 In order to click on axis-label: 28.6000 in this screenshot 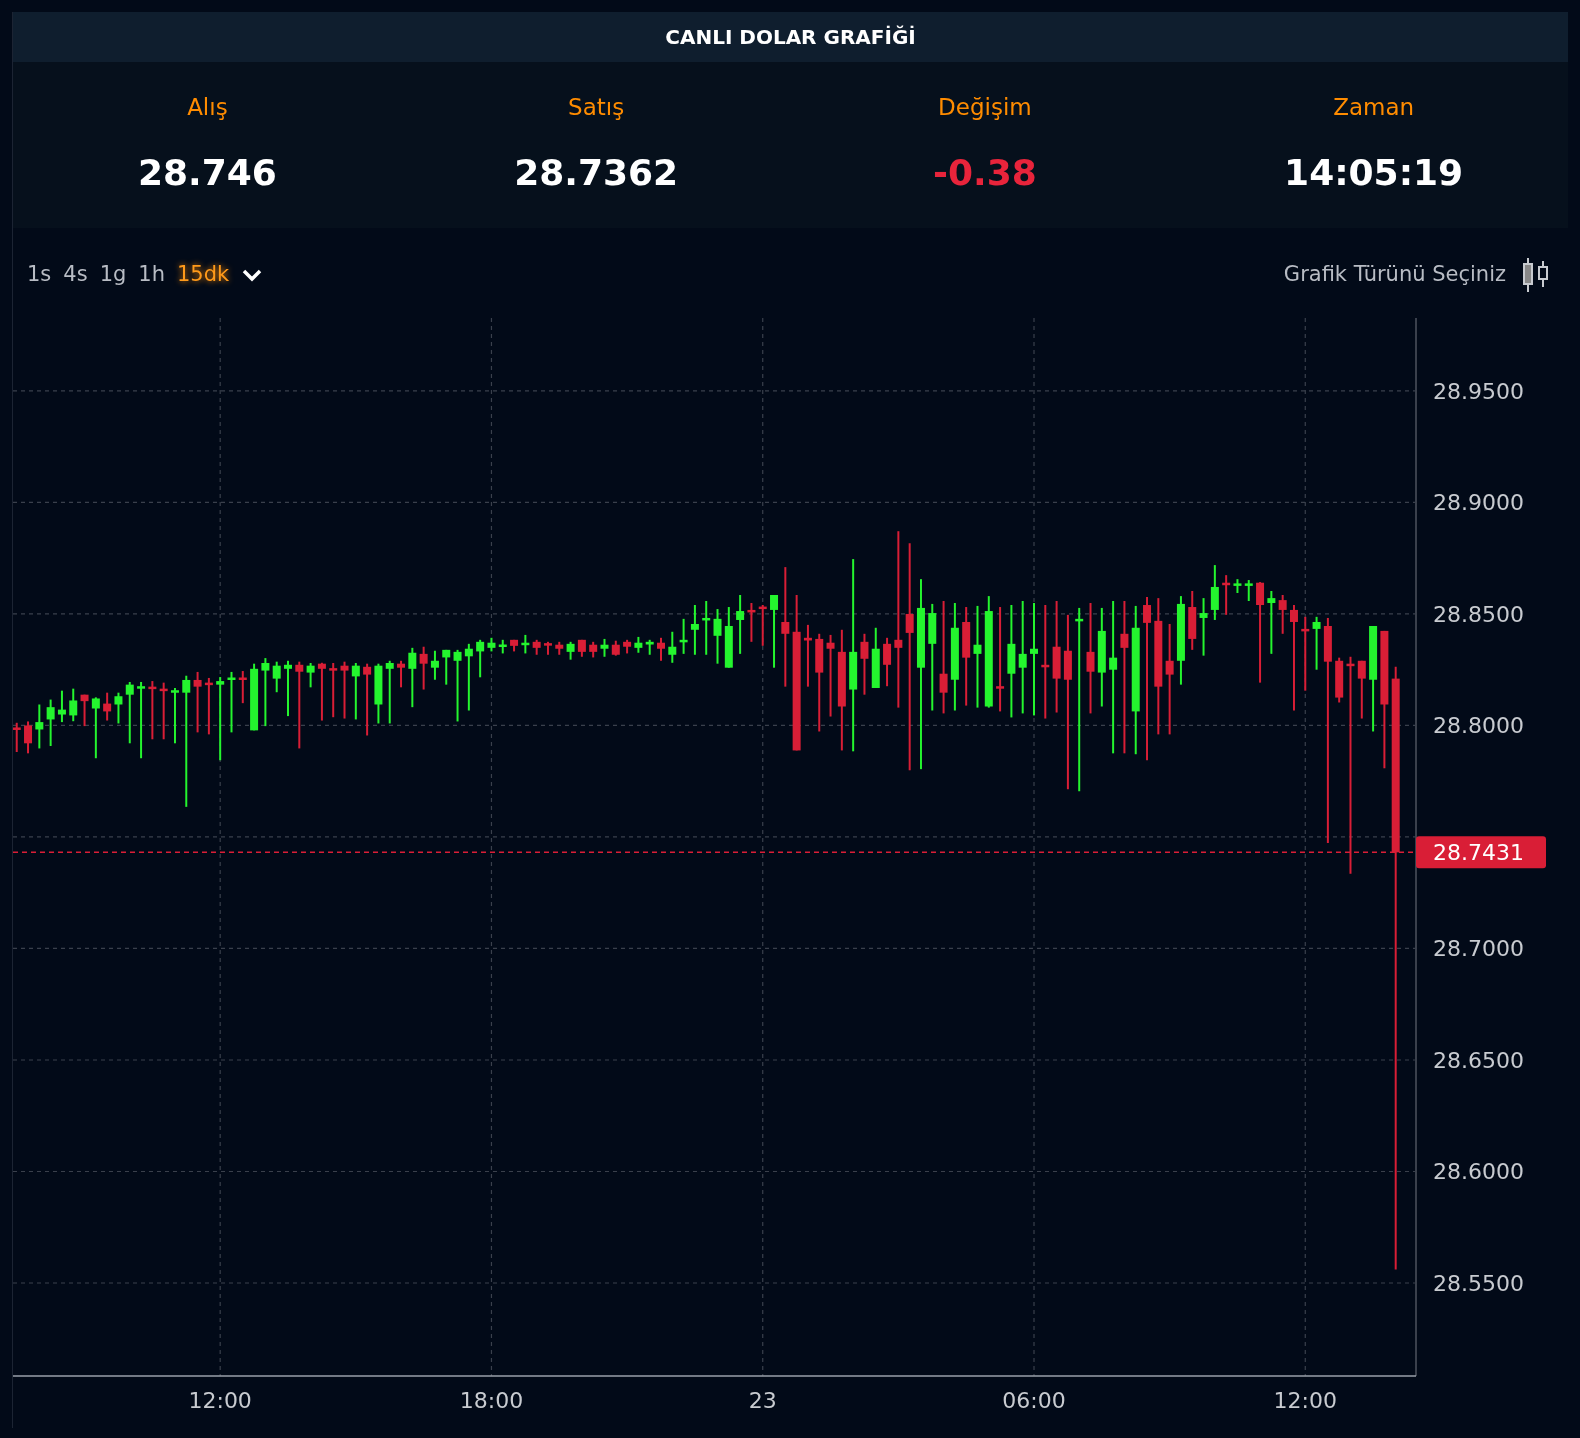, I will do `click(1478, 1172)`.